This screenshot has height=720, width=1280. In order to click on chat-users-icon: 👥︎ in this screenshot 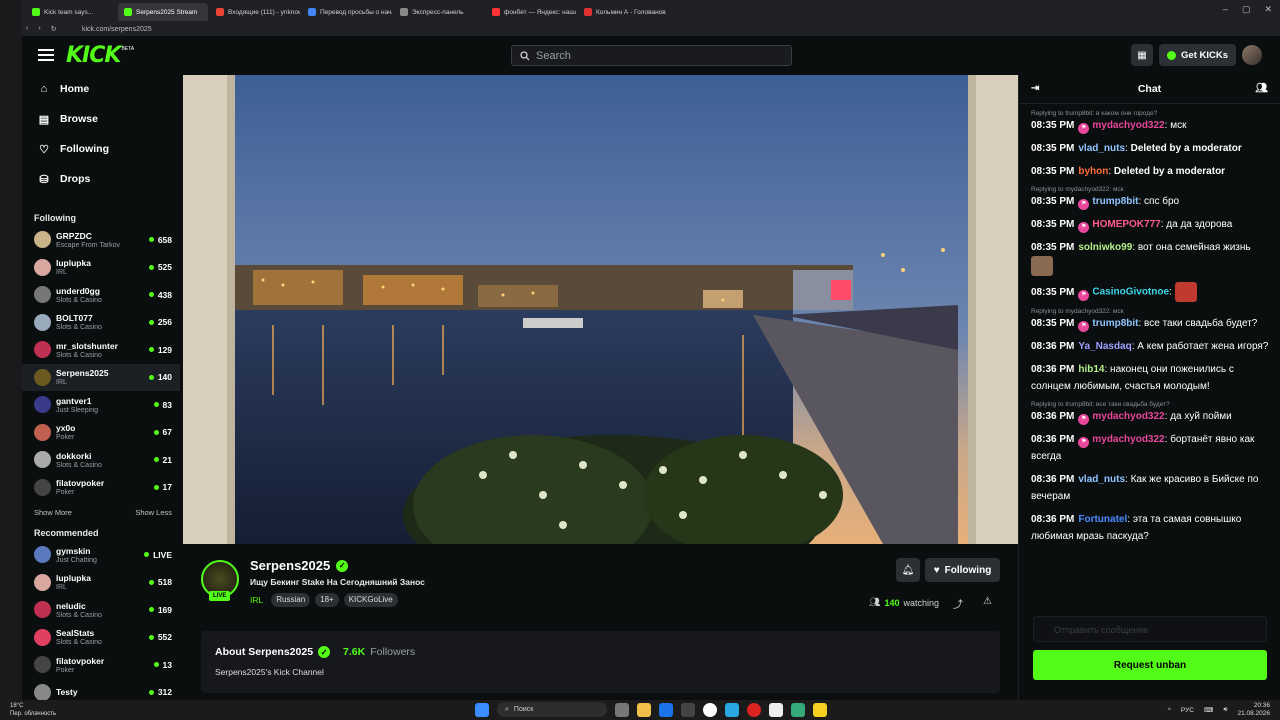, I will do `click(1261, 88)`.